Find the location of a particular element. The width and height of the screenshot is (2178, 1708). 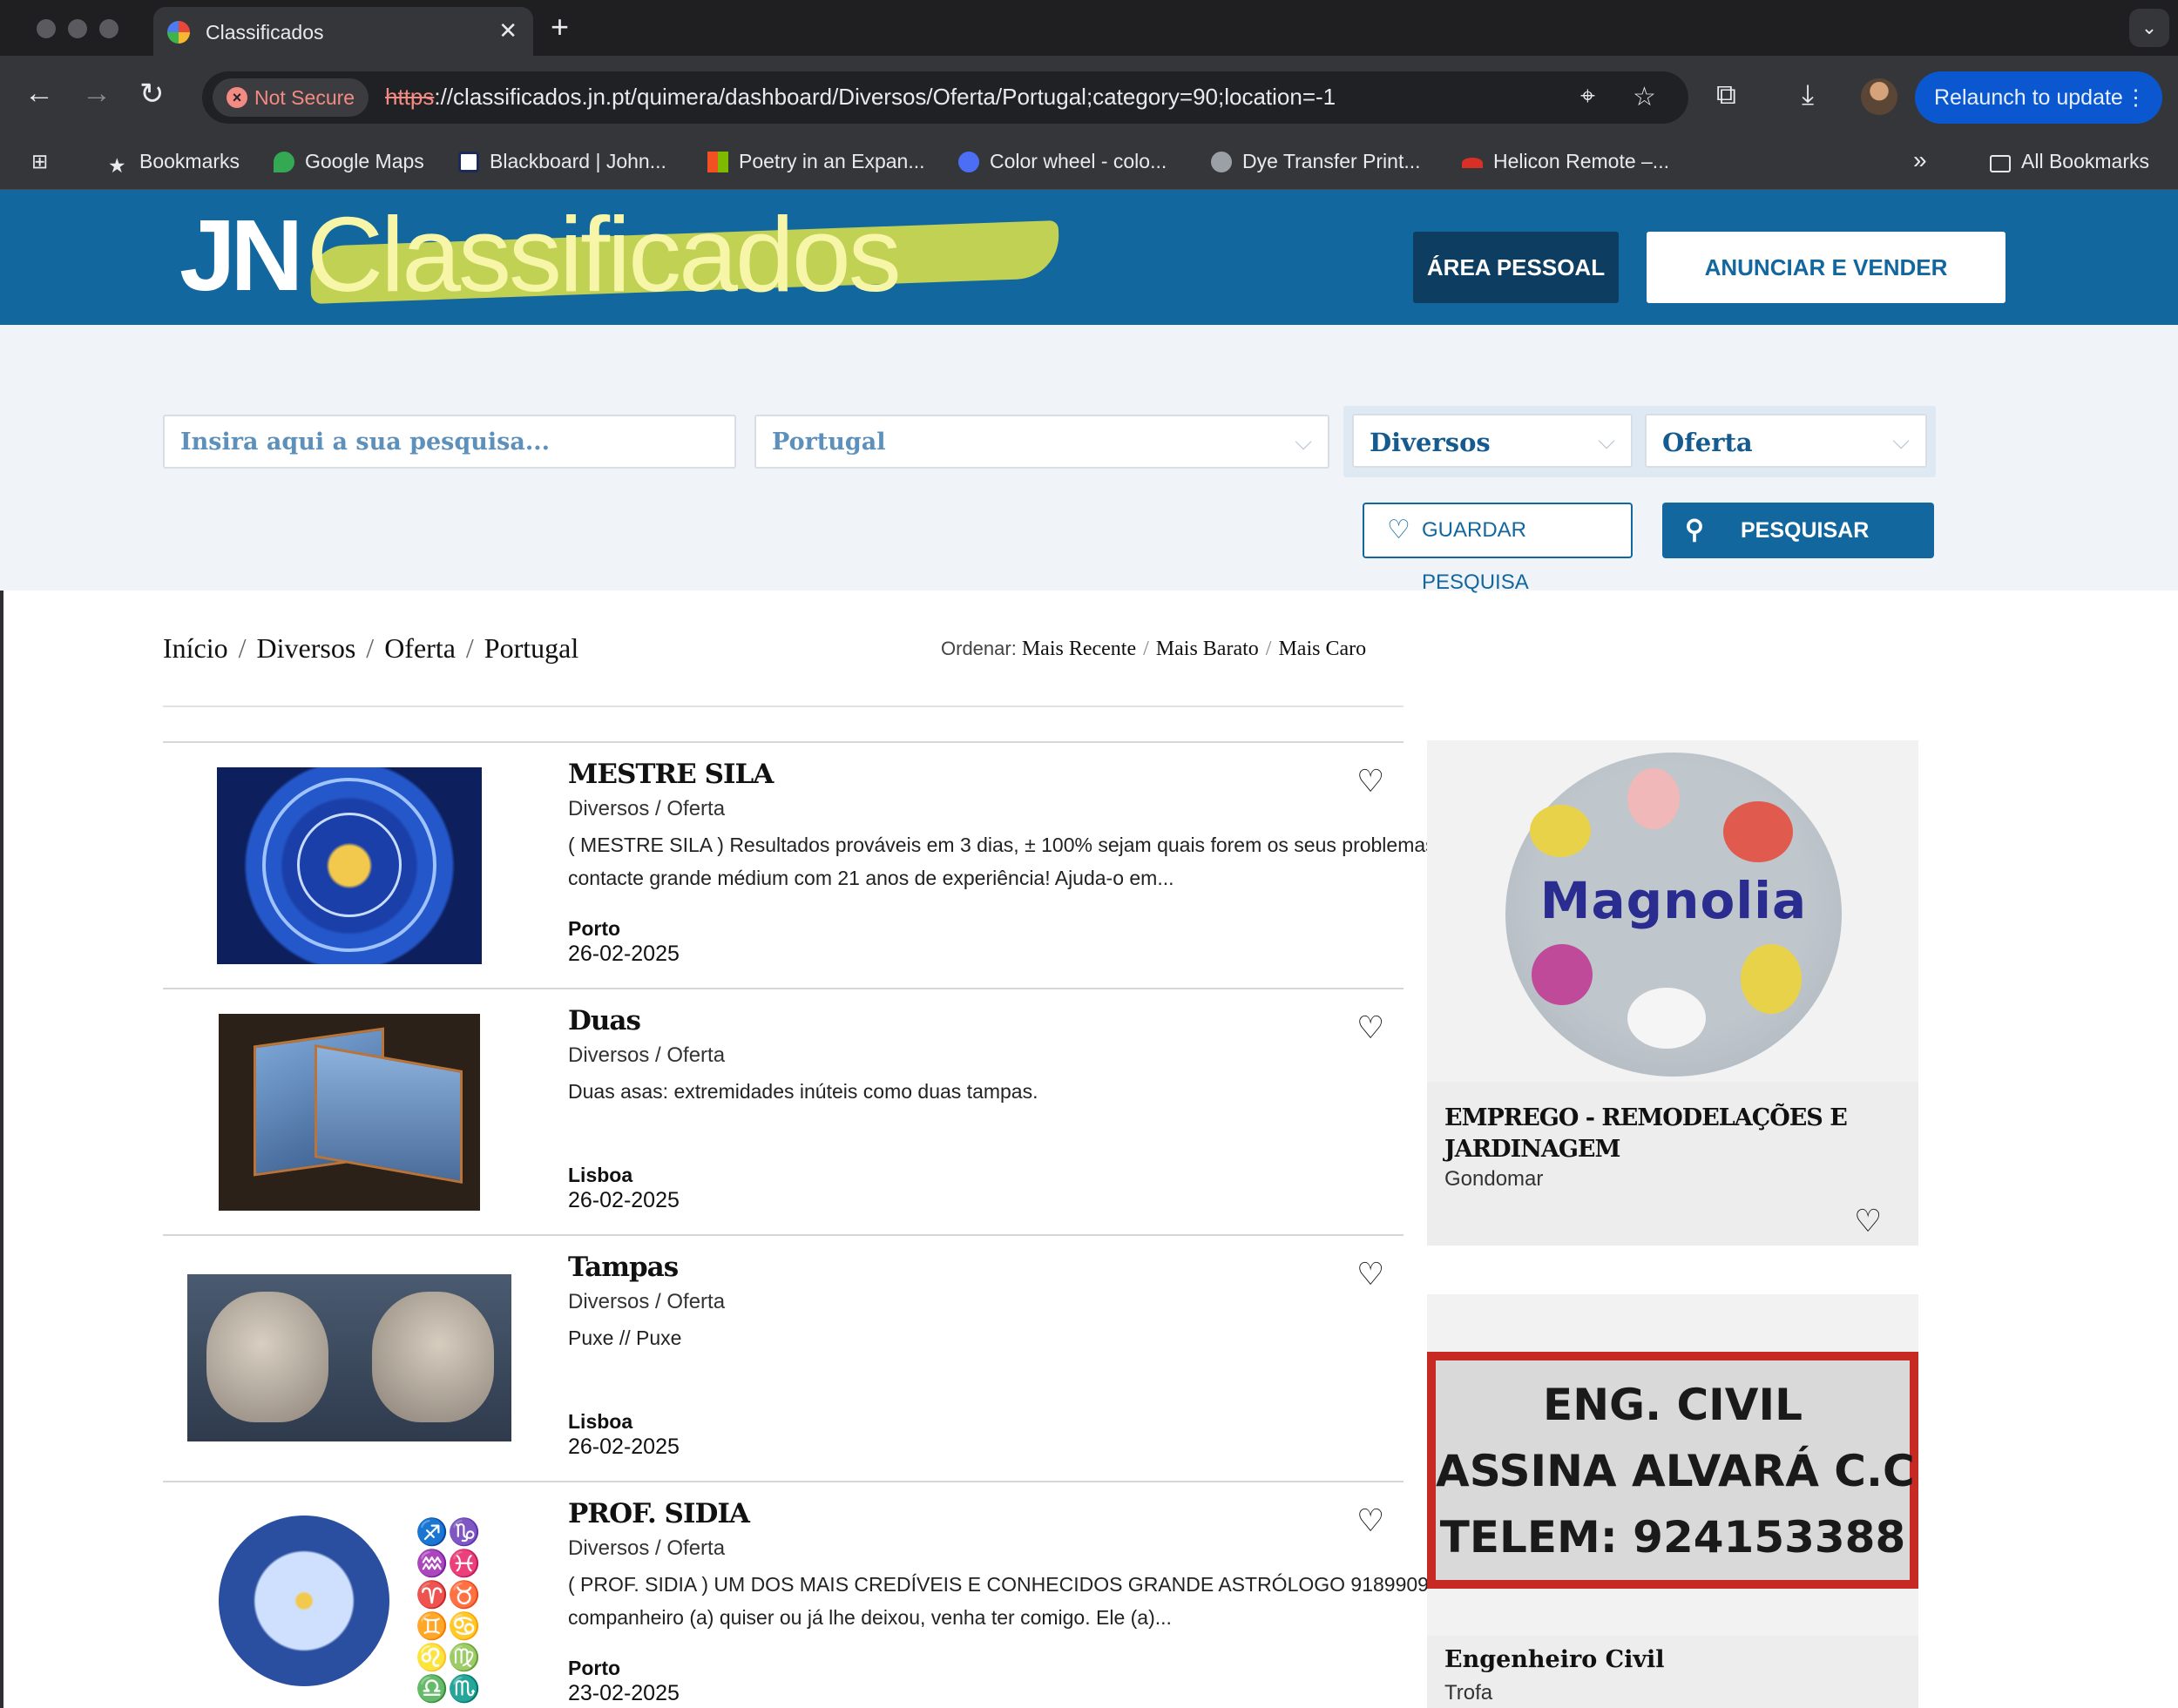

magnolia-ad-image: Magnolia is located at coordinates (1672, 911).